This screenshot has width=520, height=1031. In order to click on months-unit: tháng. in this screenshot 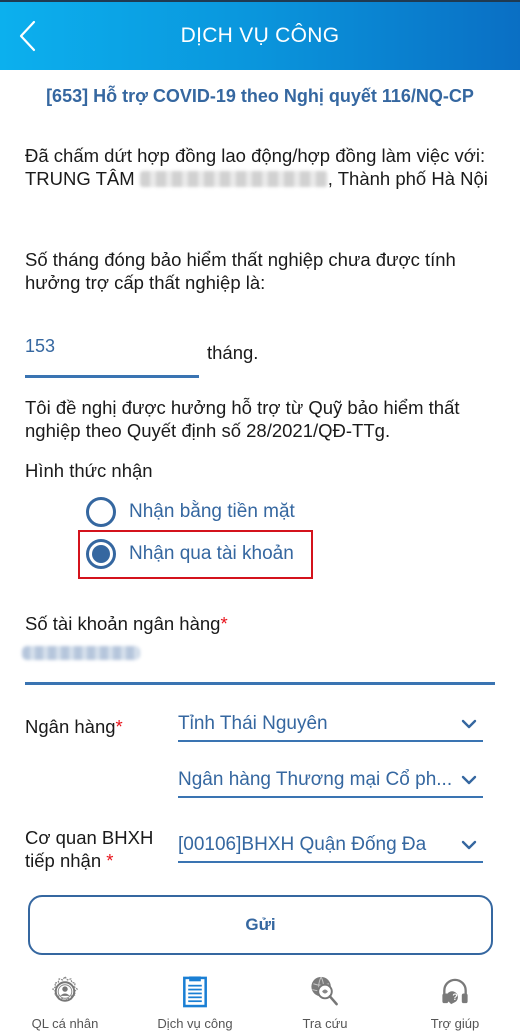, I will do `click(233, 352)`.